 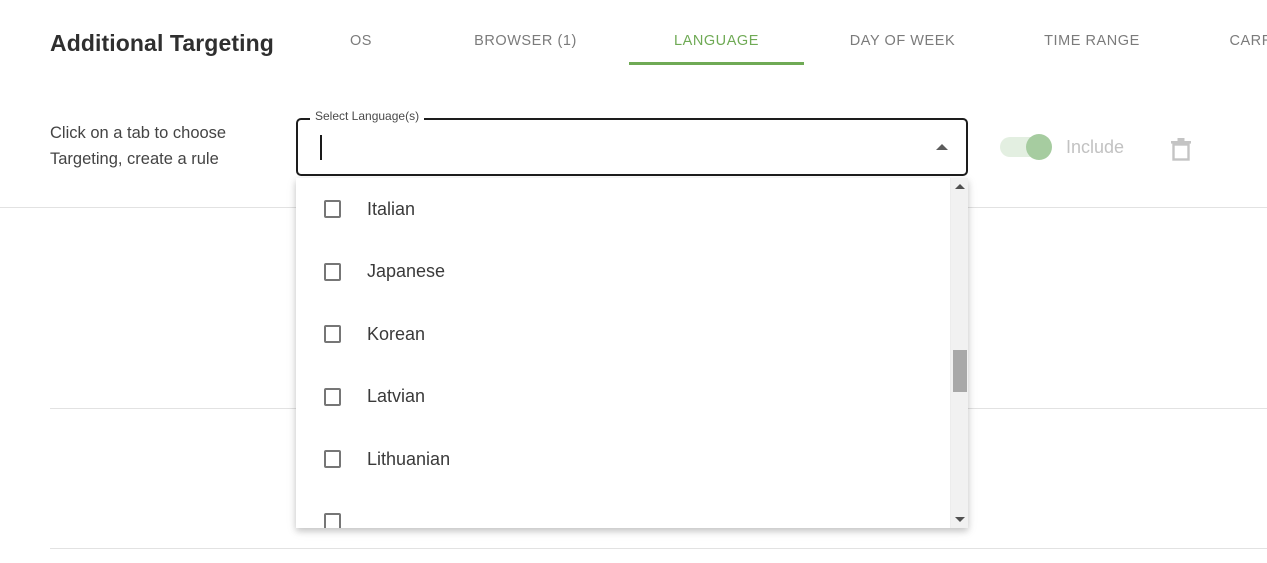 What do you see at coordinates (623, 509) in the screenshot?
I see `list-item-partial` at bounding box center [623, 509].